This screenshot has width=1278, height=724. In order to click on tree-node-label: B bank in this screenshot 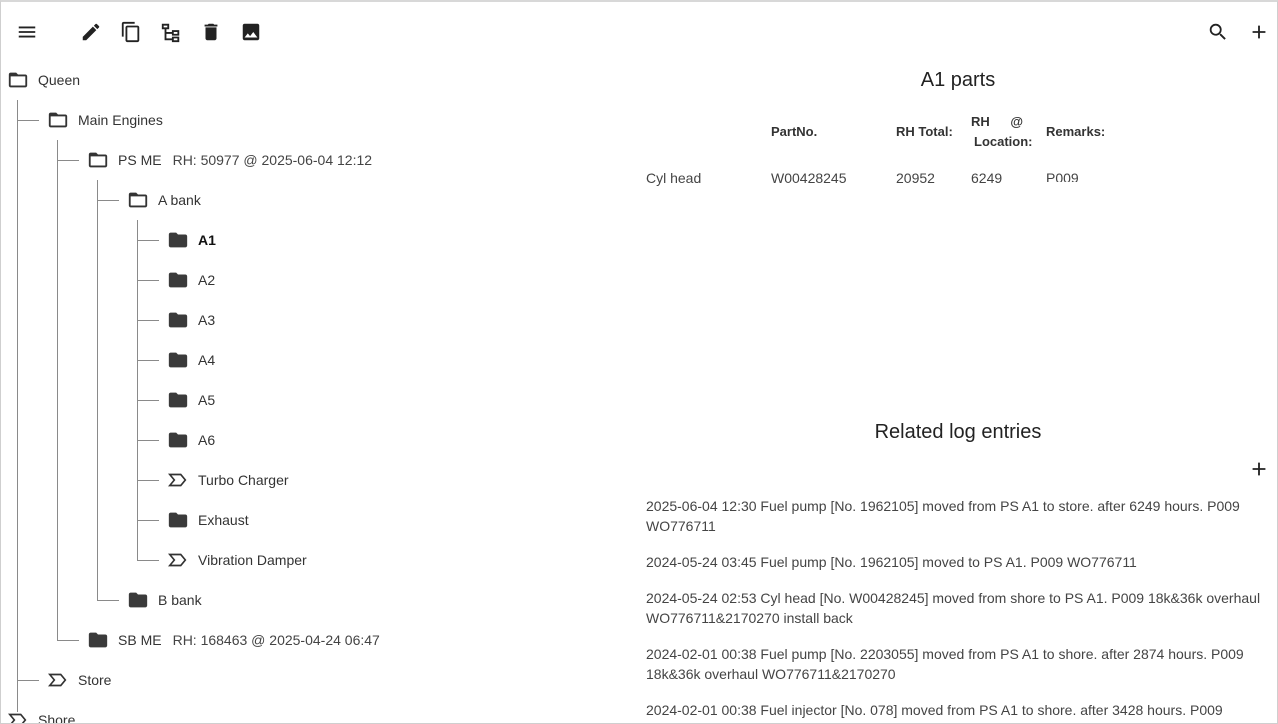, I will do `click(180, 600)`.